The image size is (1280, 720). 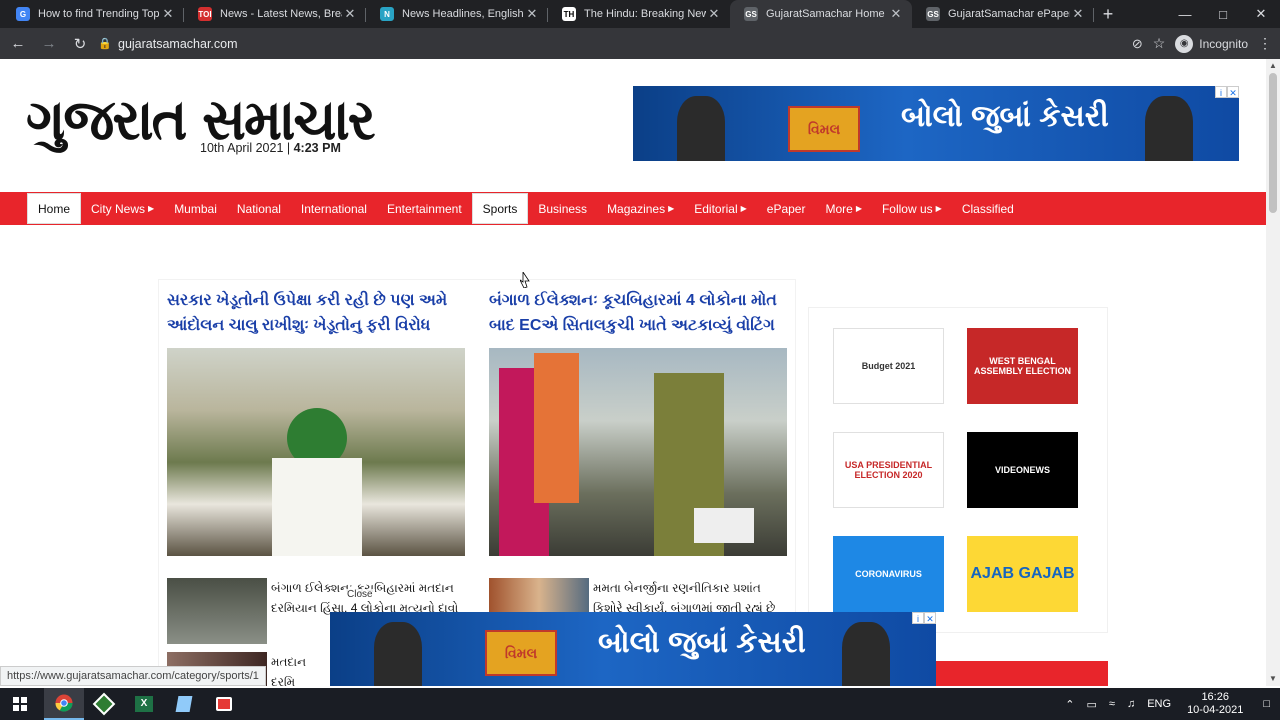 I want to click on ad-close-label: Close, so click(x=360, y=594).